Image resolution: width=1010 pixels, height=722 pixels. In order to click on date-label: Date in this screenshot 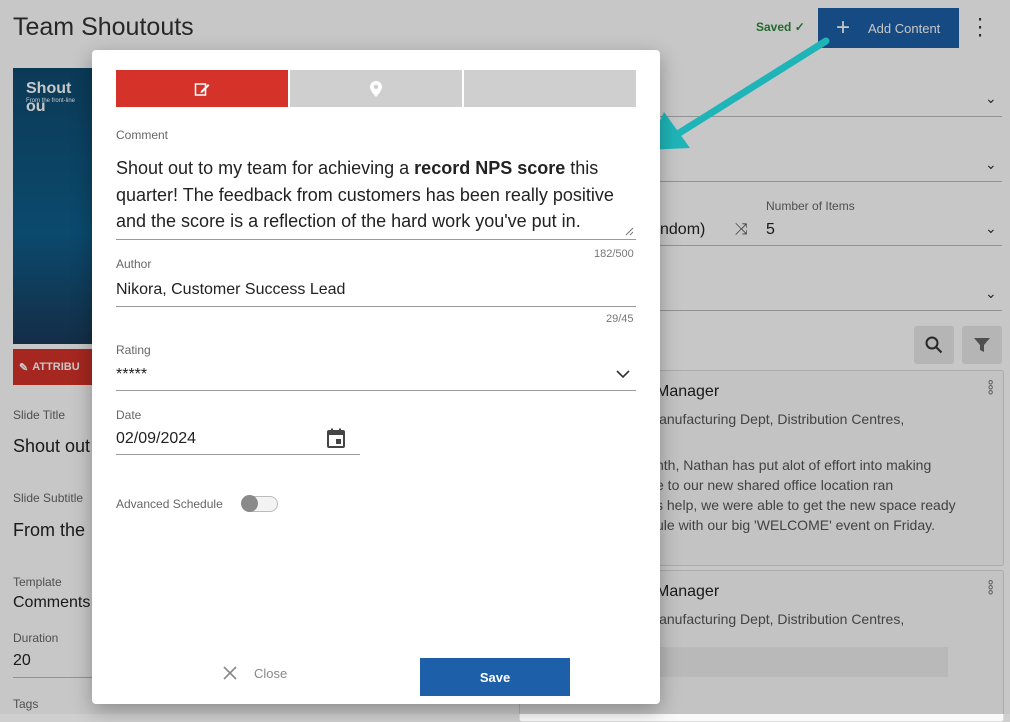, I will do `click(129, 415)`.